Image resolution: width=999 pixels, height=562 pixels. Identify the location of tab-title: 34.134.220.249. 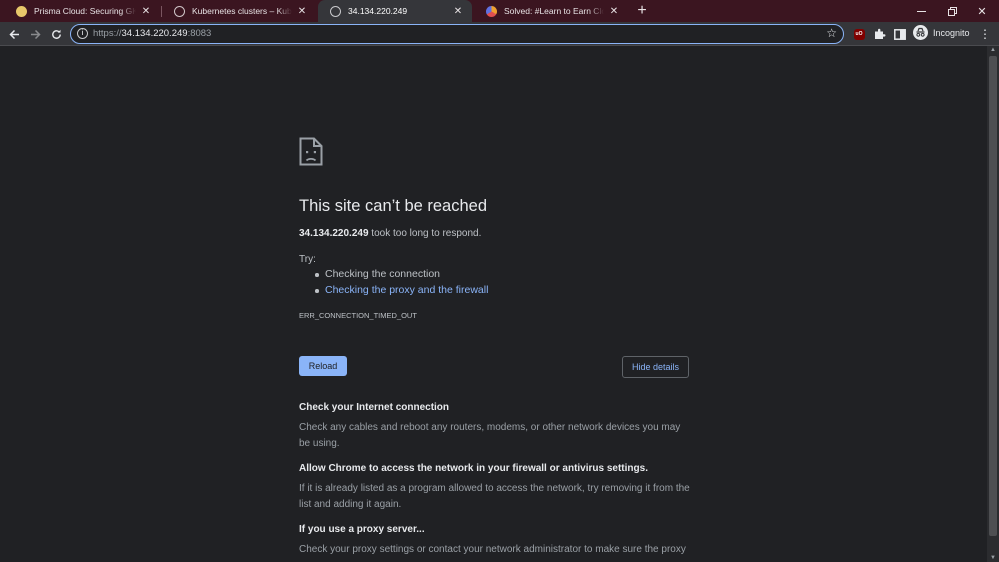
(378, 11).